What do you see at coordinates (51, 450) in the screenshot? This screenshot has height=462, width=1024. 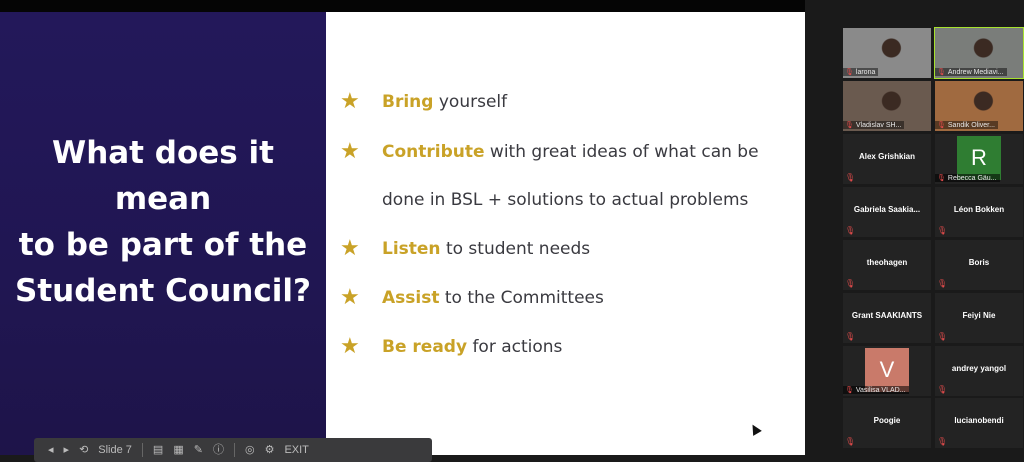 I see `previous-slide-icon: ◂` at bounding box center [51, 450].